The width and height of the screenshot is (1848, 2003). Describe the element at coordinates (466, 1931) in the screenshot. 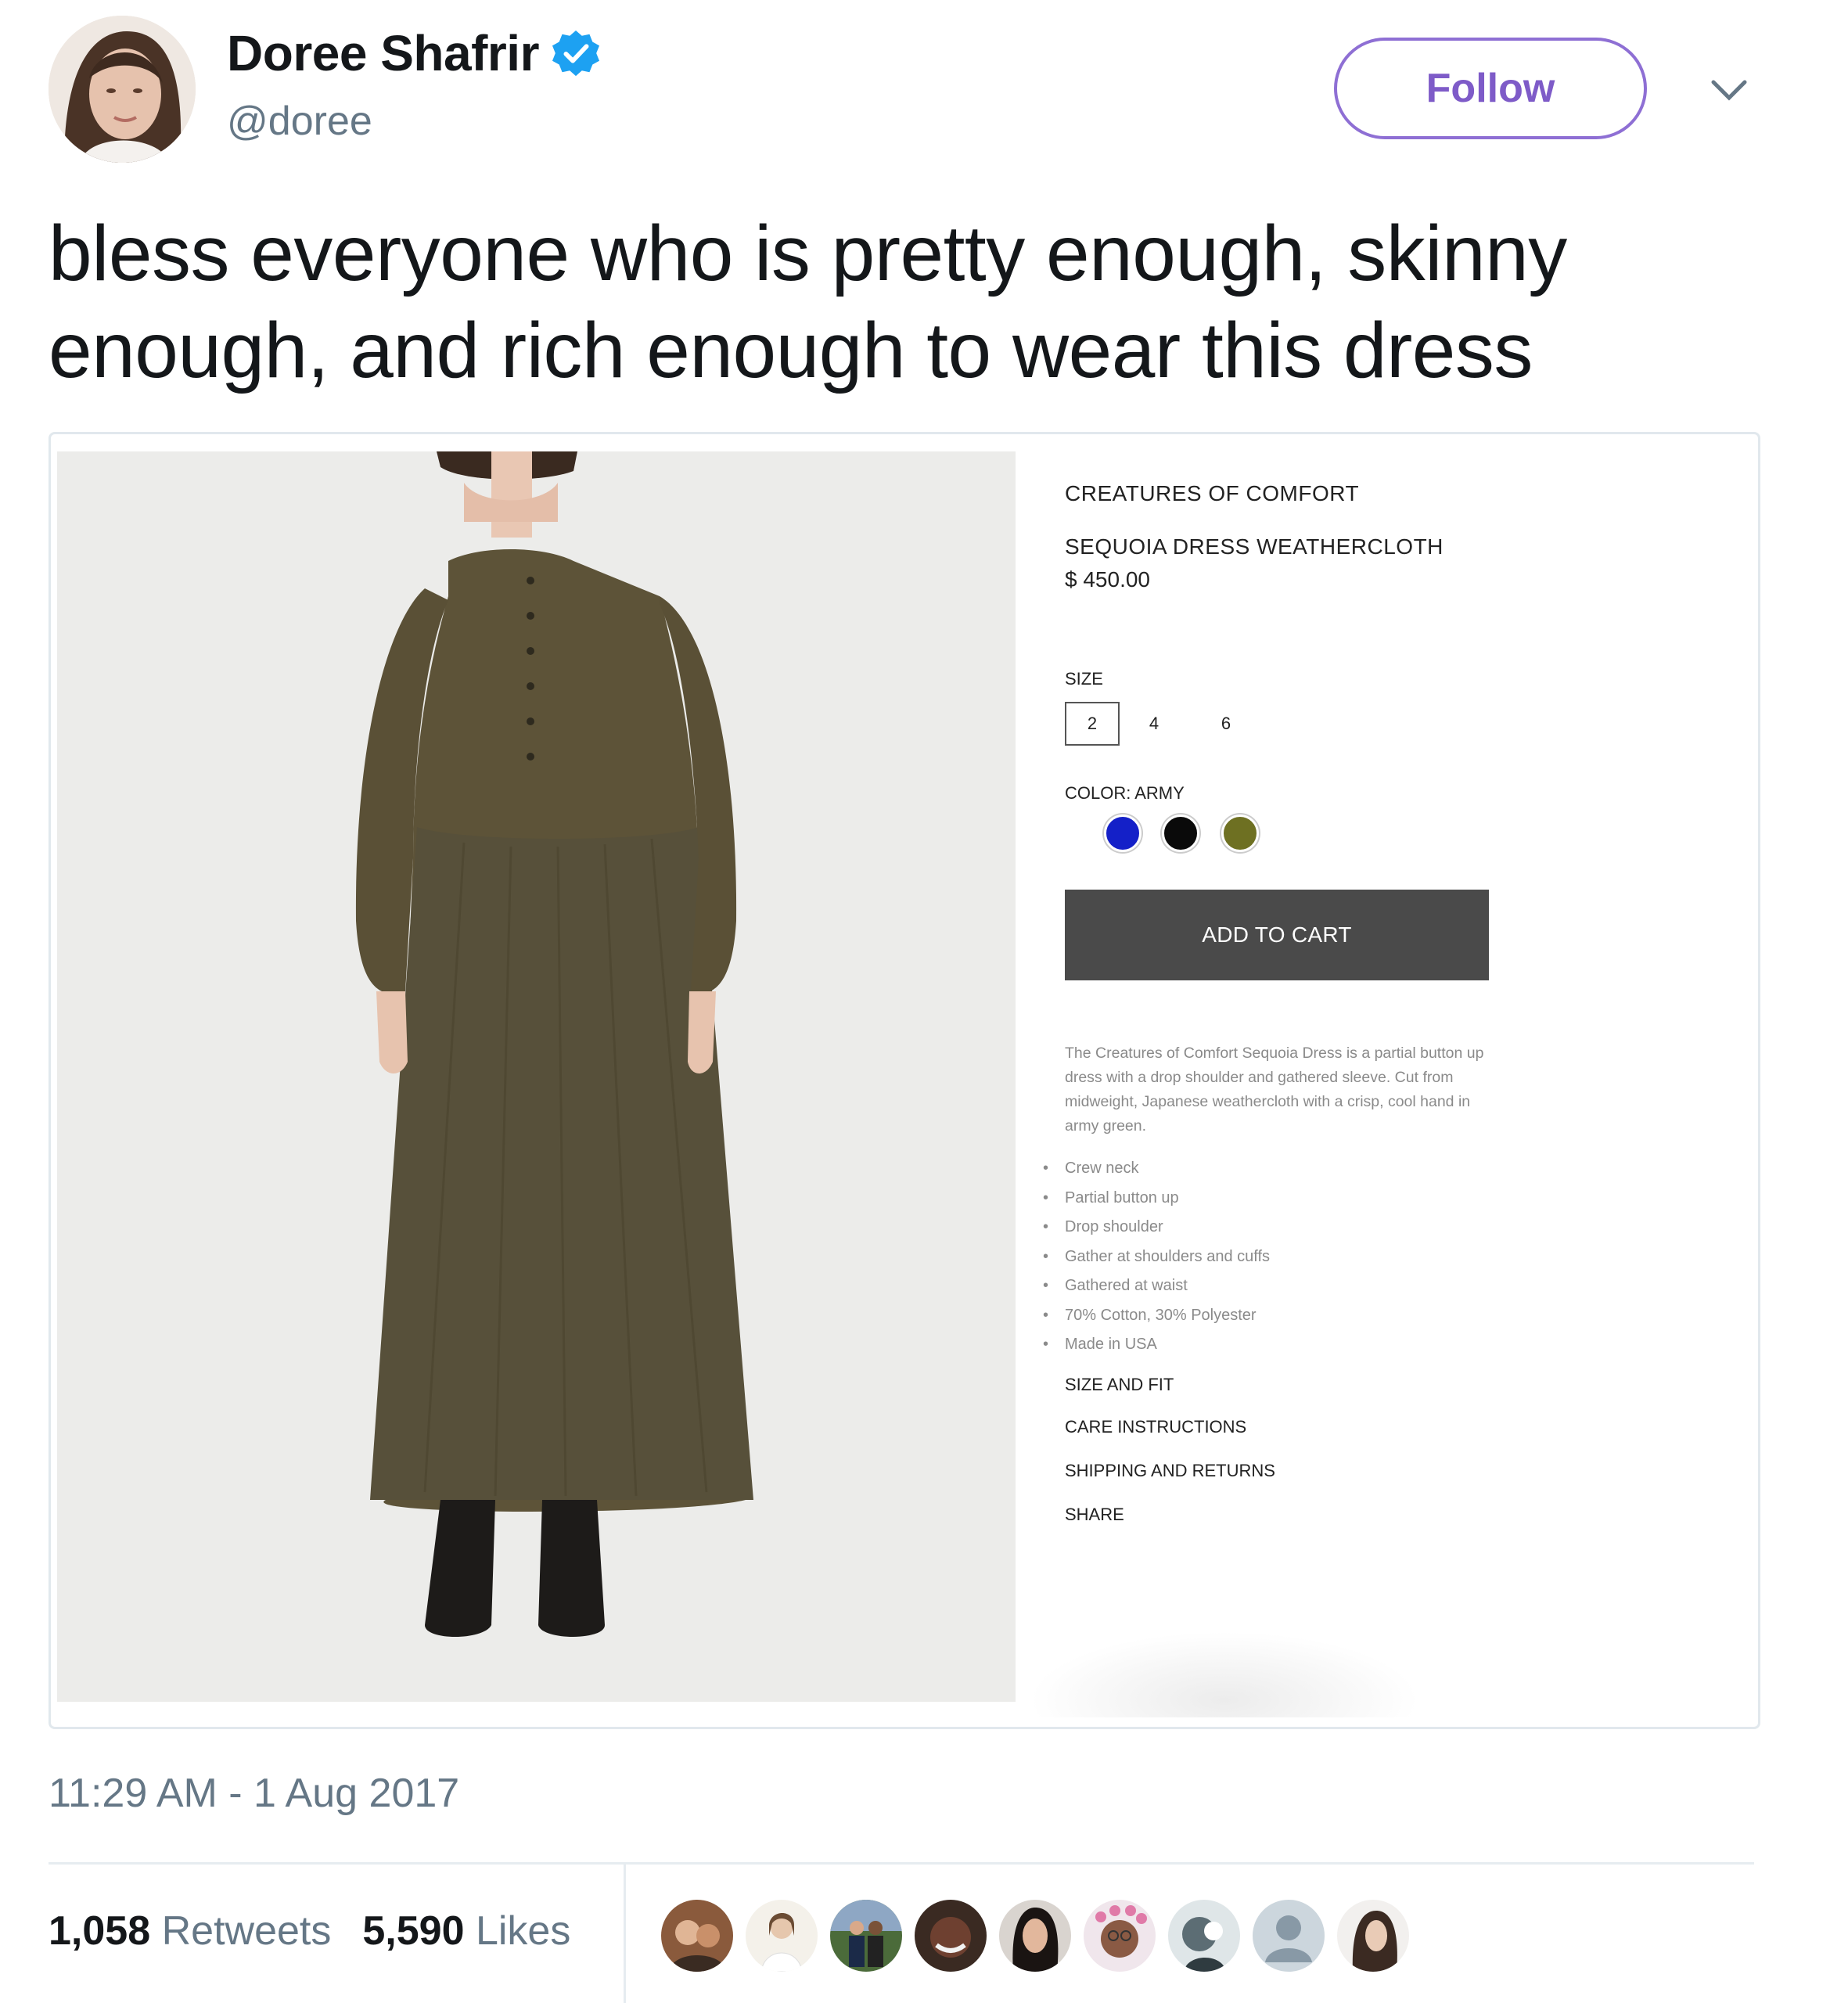

I see `likes-stat: 5,590 Likes` at that location.